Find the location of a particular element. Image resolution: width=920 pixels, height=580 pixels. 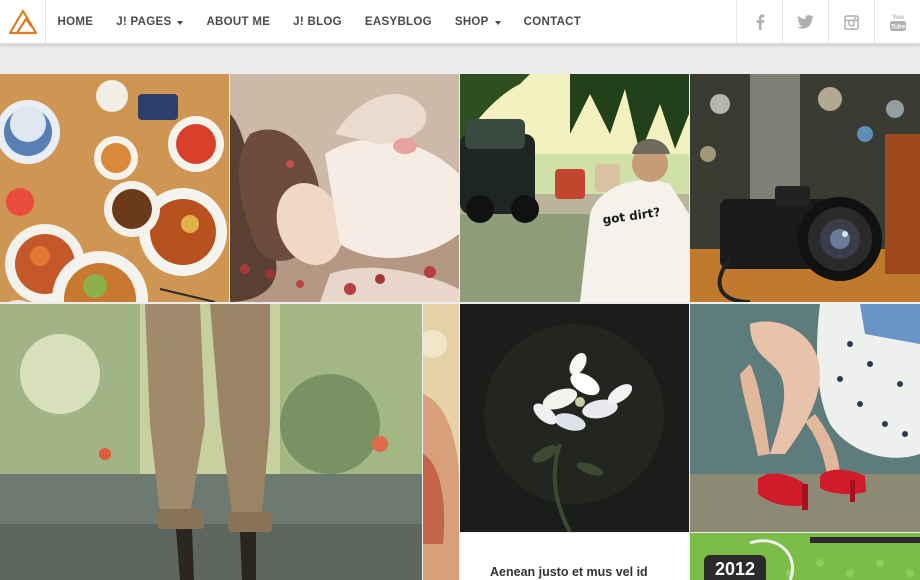

triangle-logo-icon is located at coordinates (22, 22).